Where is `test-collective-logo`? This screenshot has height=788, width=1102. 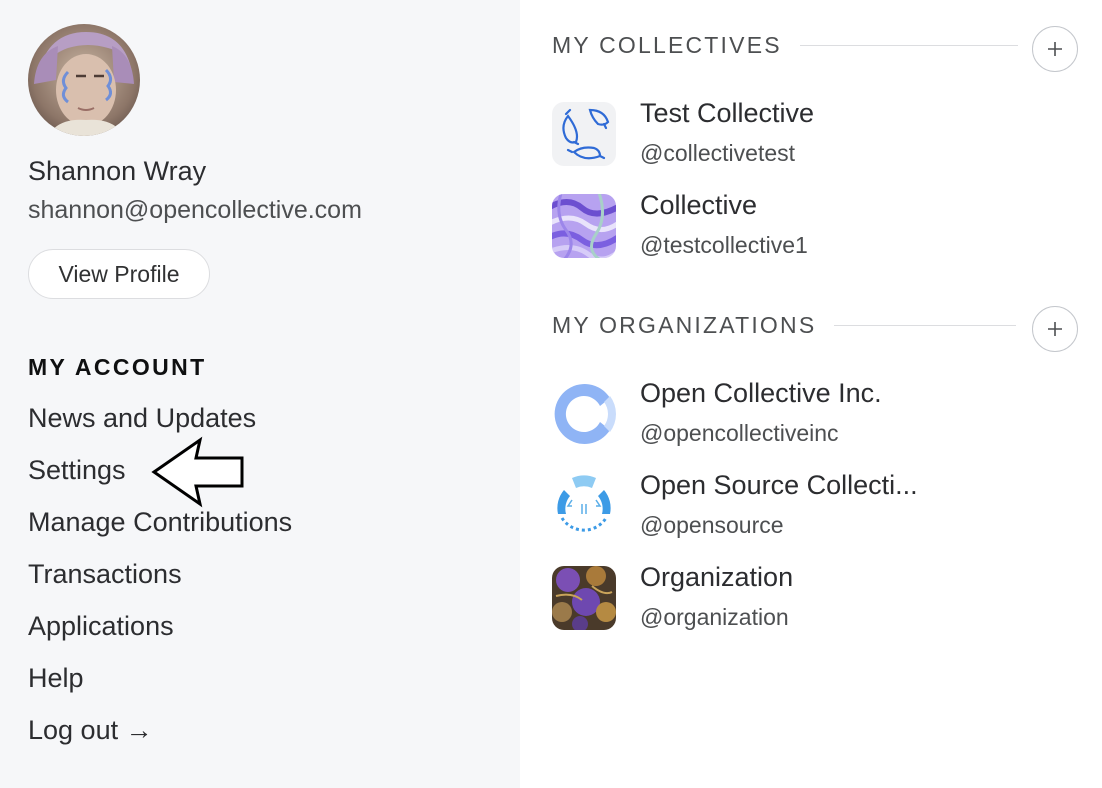 test-collective-logo is located at coordinates (584, 134).